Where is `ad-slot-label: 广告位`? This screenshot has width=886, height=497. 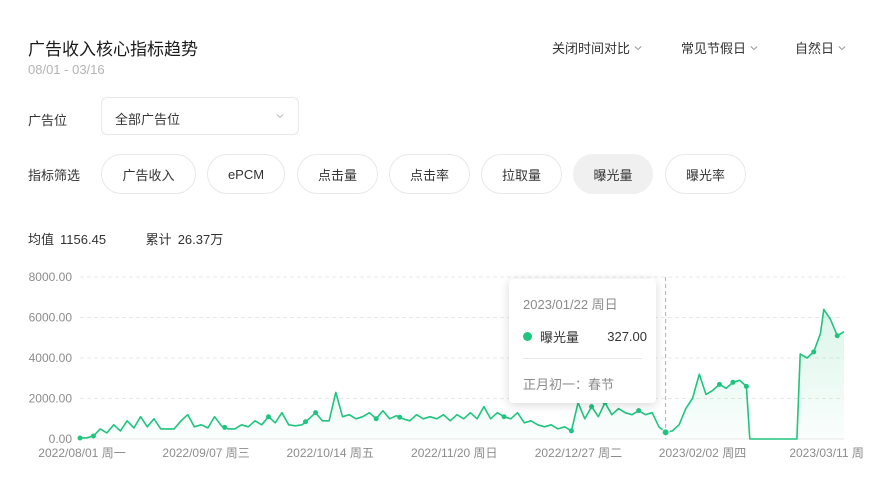 ad-slot-label: 广告位 is located at coordinates (48, 120).